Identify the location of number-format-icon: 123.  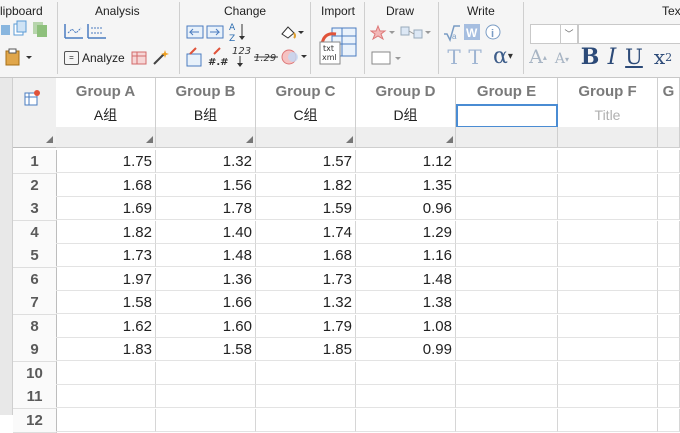
(243, 56).